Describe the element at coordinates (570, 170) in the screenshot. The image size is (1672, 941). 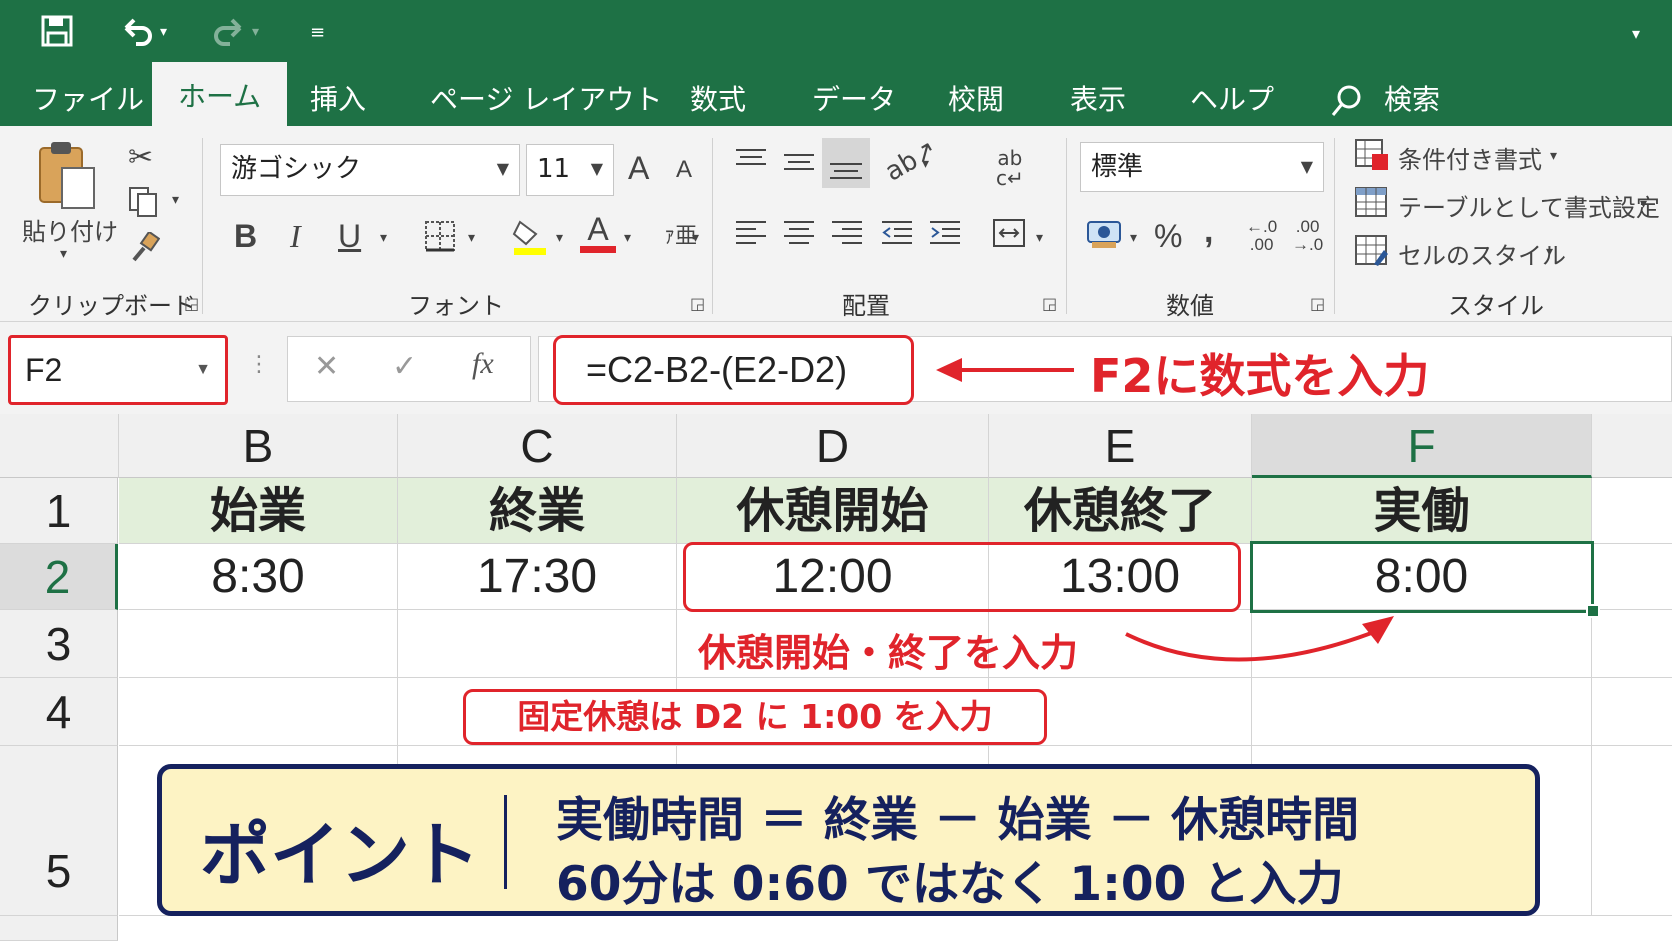
I see `font-size-dropdown: 11 ▼` at that location.